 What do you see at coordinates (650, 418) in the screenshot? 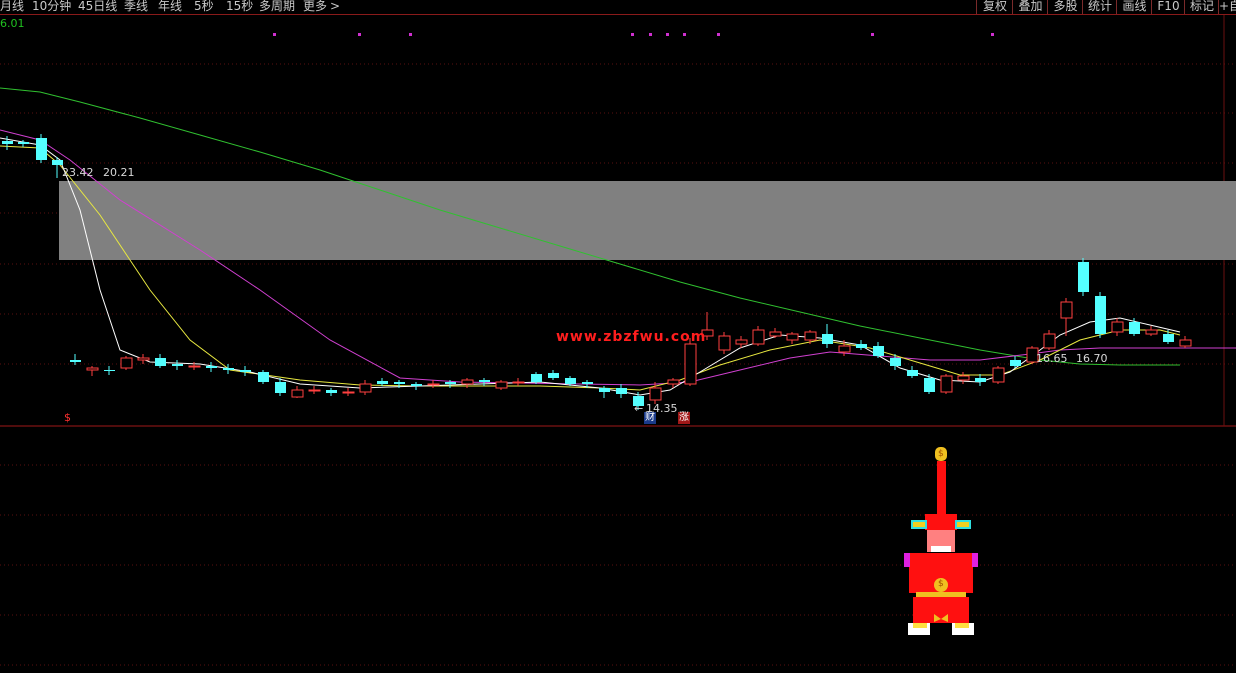
I see `finance-badge: 财` at bounding box center [650, 418].